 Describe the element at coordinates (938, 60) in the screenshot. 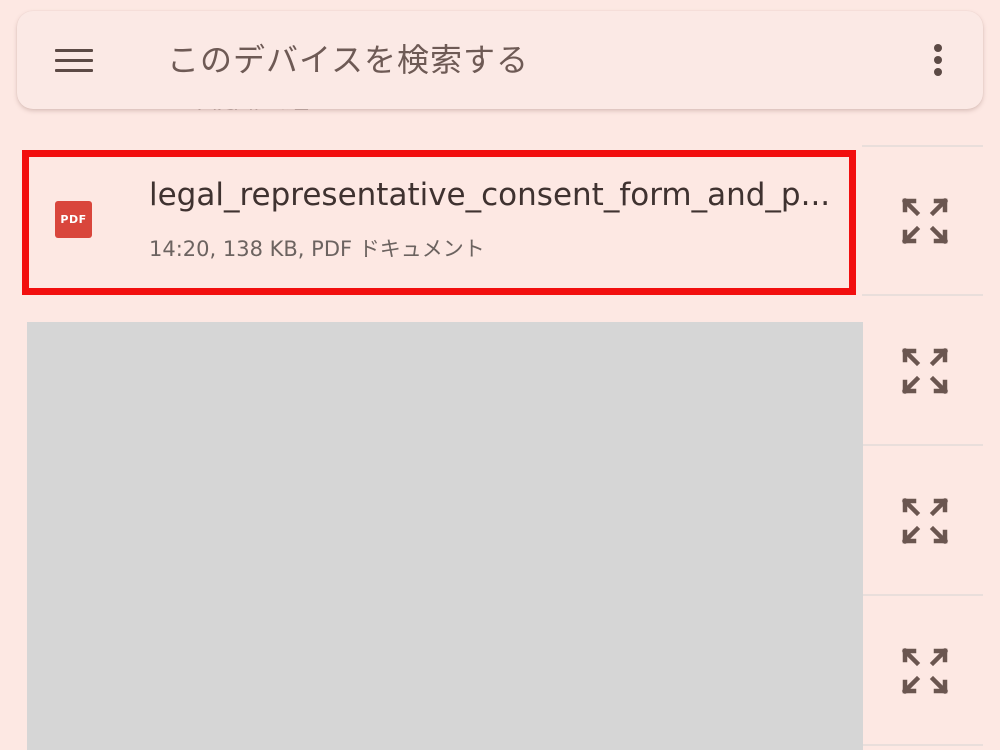

I see `more-vertical-icon` at that location.